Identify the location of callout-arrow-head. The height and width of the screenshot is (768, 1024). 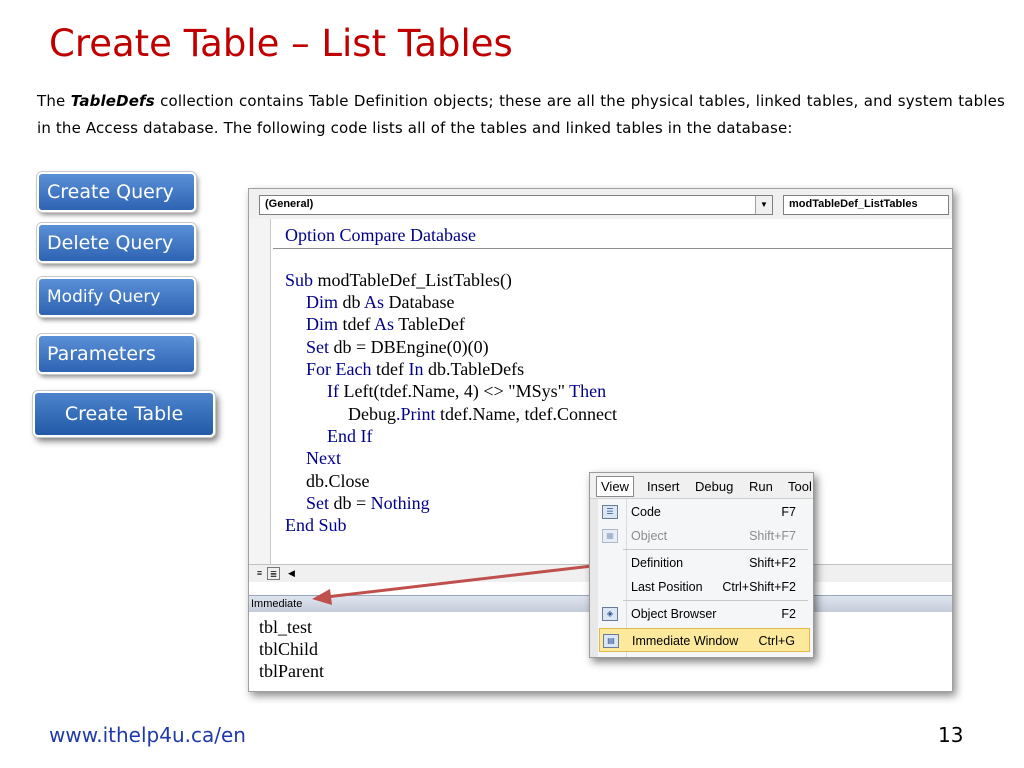
(322, 597).